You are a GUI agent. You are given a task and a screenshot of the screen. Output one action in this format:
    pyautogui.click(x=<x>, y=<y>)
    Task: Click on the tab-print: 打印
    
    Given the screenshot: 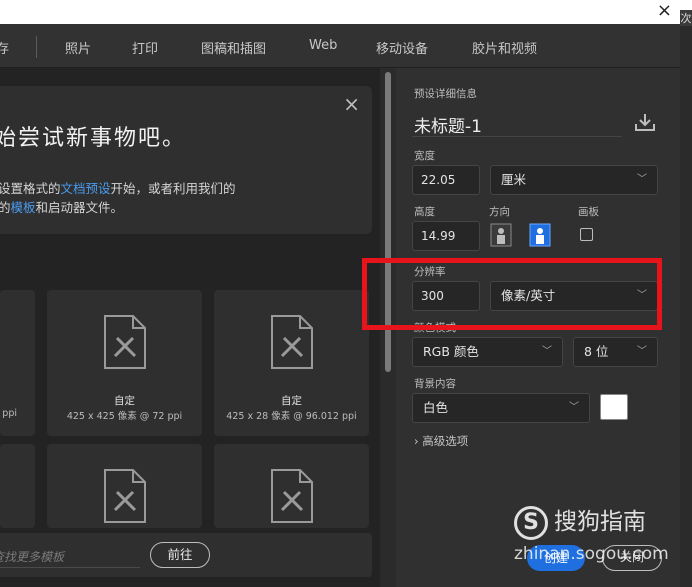 What is the action you would take?
    pyautogui.click(x=145, y=47)
    